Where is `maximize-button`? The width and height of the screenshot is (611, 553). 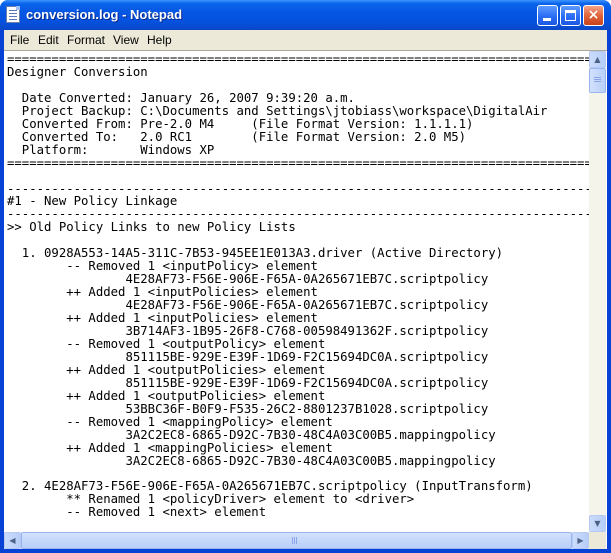 maximize-button is located at coordinates (570, 15).